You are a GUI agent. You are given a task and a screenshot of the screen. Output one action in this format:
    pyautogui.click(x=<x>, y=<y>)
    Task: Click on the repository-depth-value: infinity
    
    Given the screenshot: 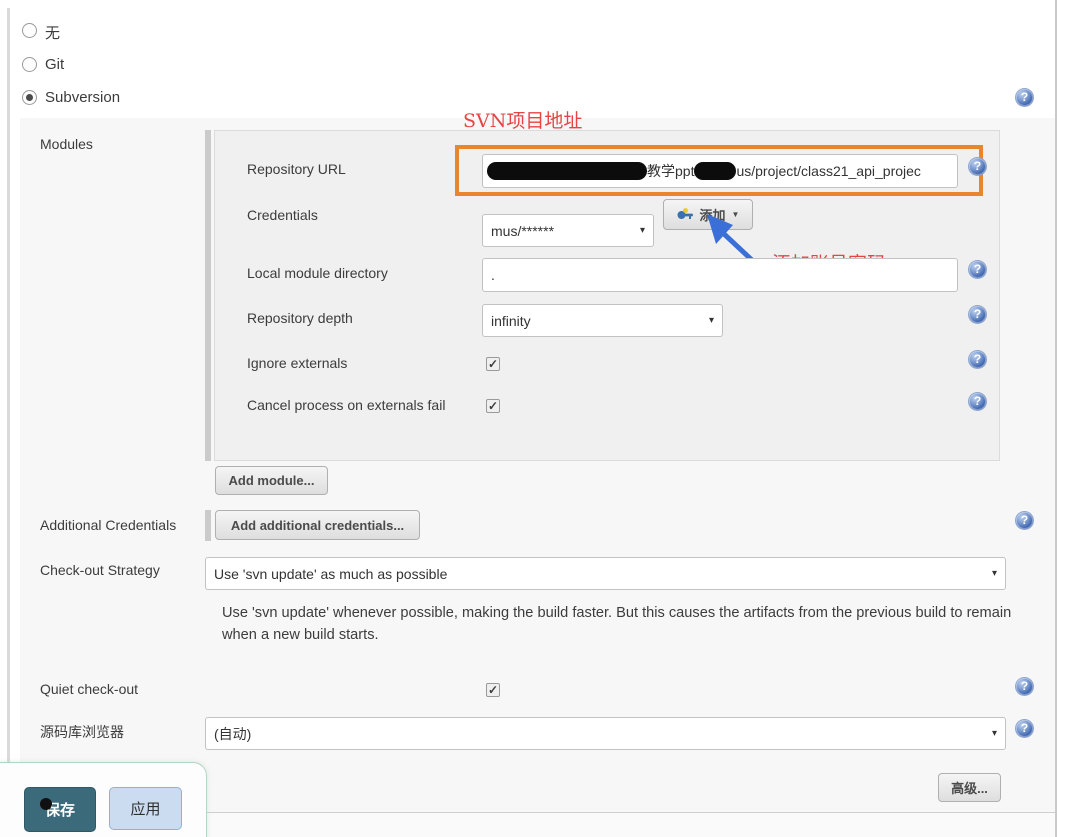 What is the action you would take?
    pyautogui.click(x=511, y=320)
    